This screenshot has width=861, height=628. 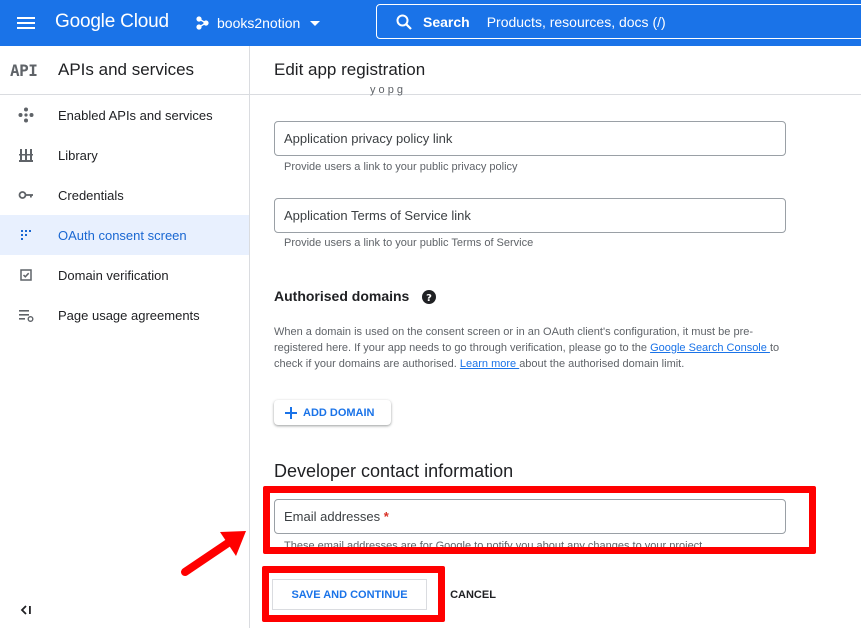 What do you see at coordinates (710, 348) in the screenshot?
I see `search-console-link: Google Search Console` at bounding box center [710, 348].